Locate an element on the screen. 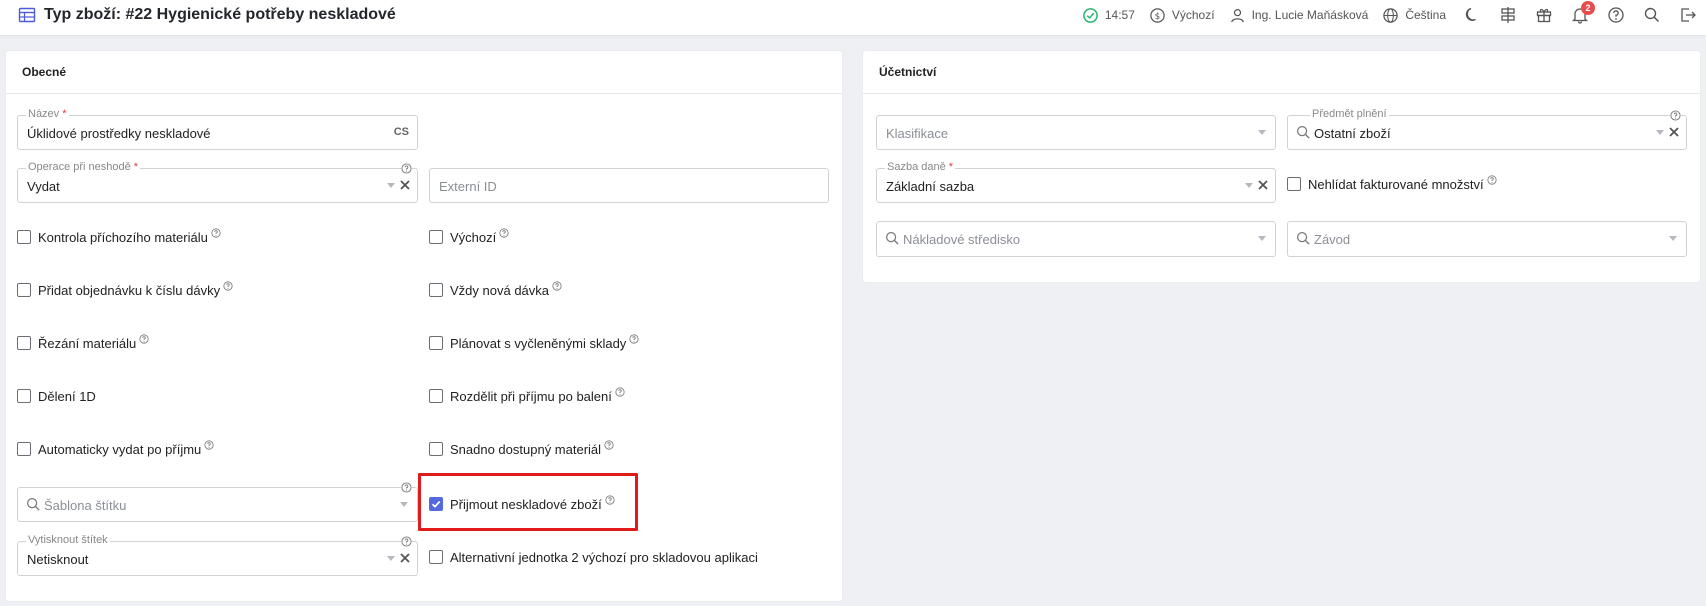 The image size is (1706, 606). checkbox-default: Výchozí is located at coordinates (469, 236).